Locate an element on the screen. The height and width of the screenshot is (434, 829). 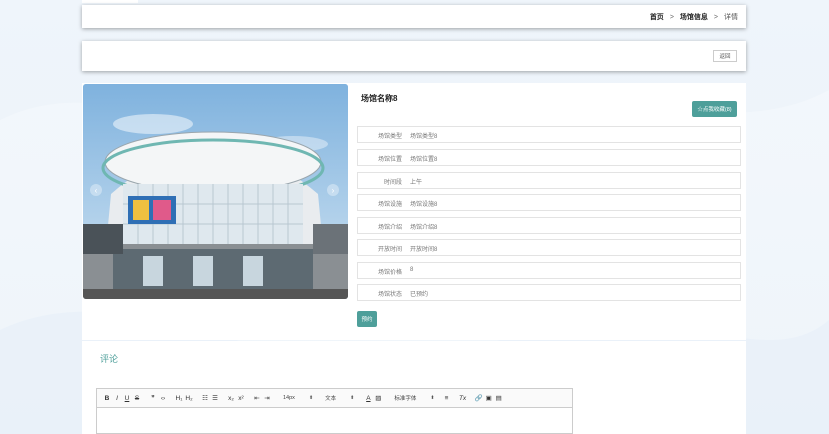
venue-title: 场馆名称8 is located at coordinates (379, 98).